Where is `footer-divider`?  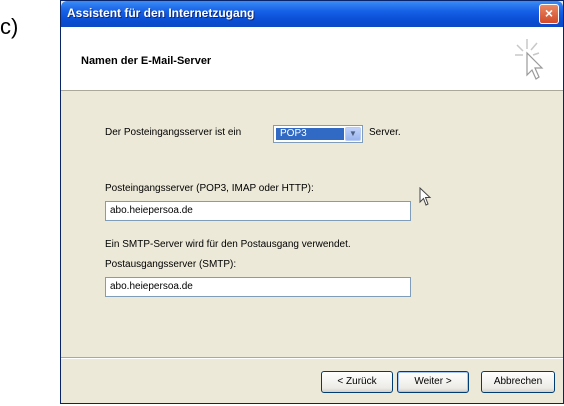 footer-divider is located at coordinates (312, 358).